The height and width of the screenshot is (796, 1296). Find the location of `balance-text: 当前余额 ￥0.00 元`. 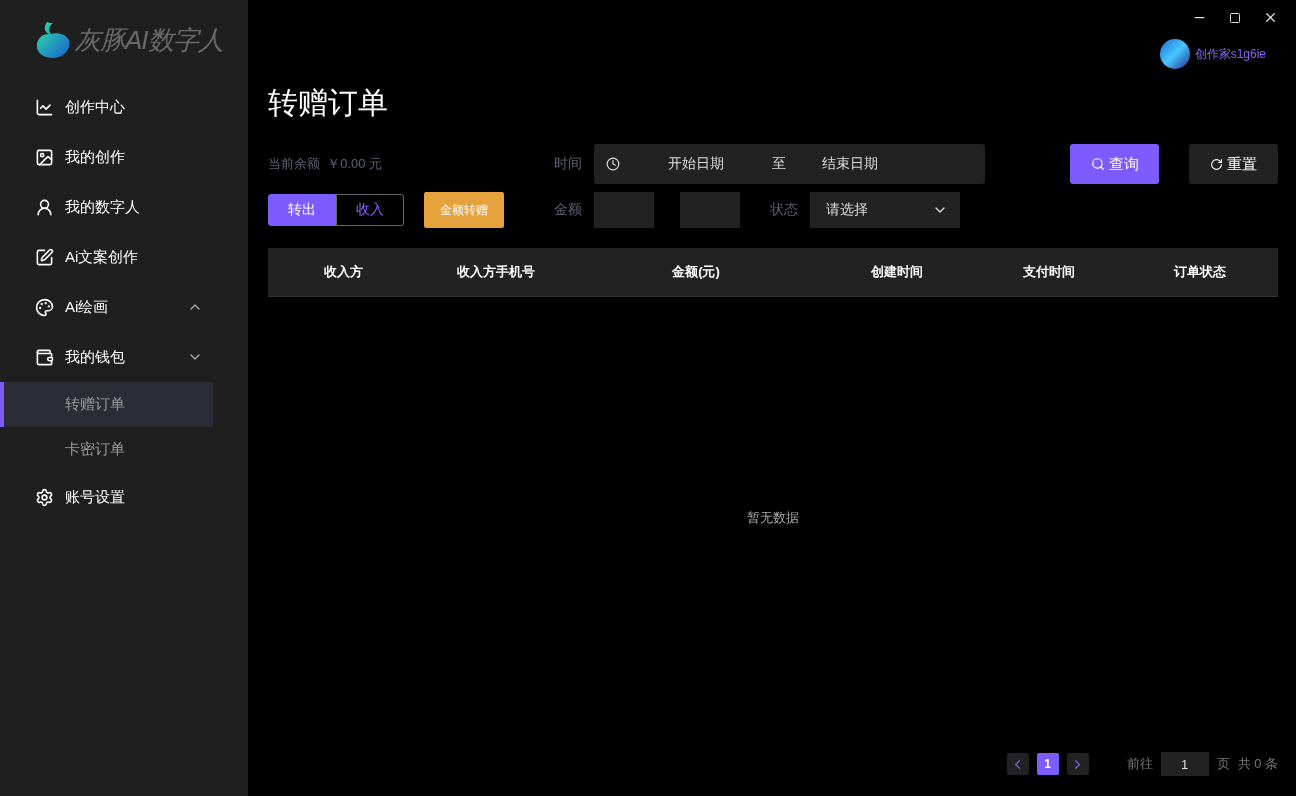

balance-text: 当前余额 ￥0.00 元 is located at coordinates (325, 164).